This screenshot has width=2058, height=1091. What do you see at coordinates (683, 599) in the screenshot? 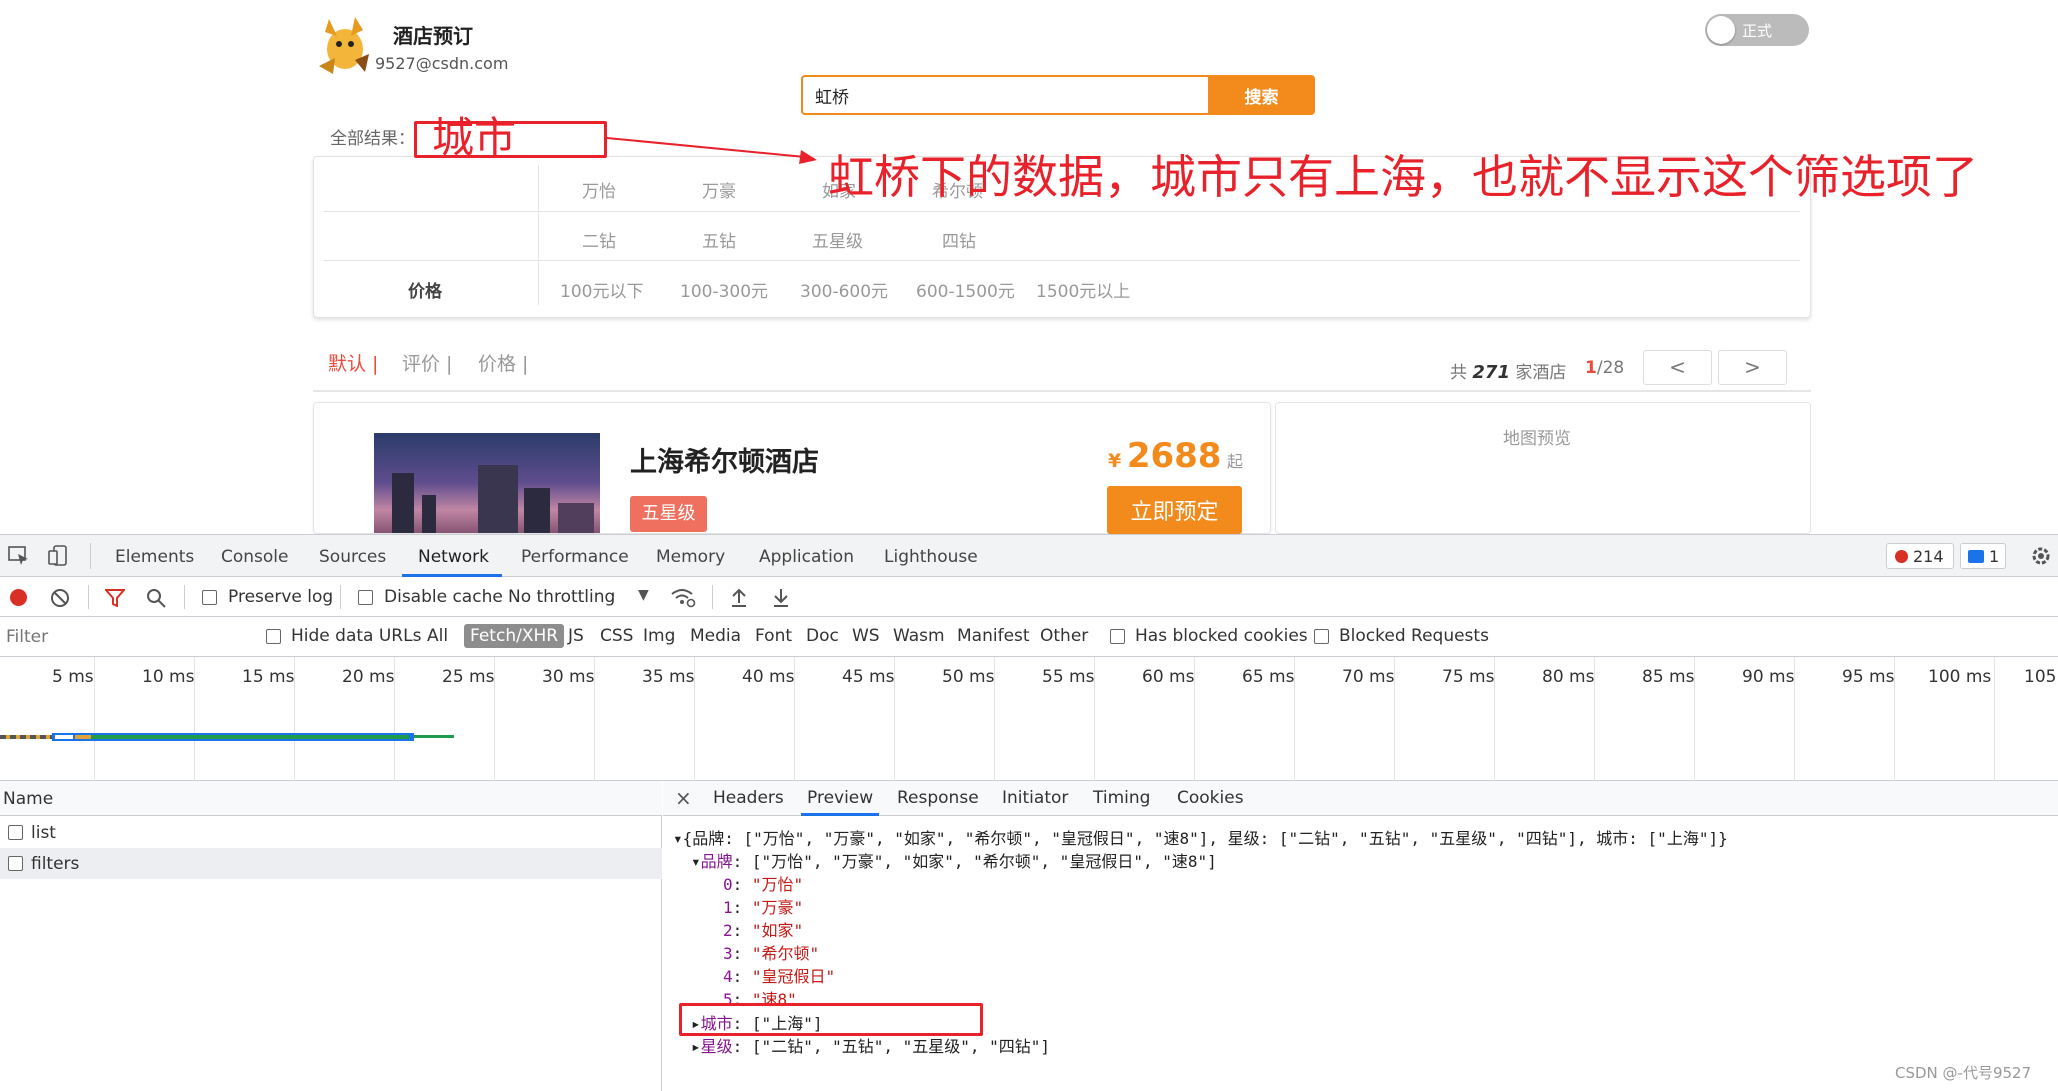
I see `network-conditions-icon` at bounding box center [683, 599].